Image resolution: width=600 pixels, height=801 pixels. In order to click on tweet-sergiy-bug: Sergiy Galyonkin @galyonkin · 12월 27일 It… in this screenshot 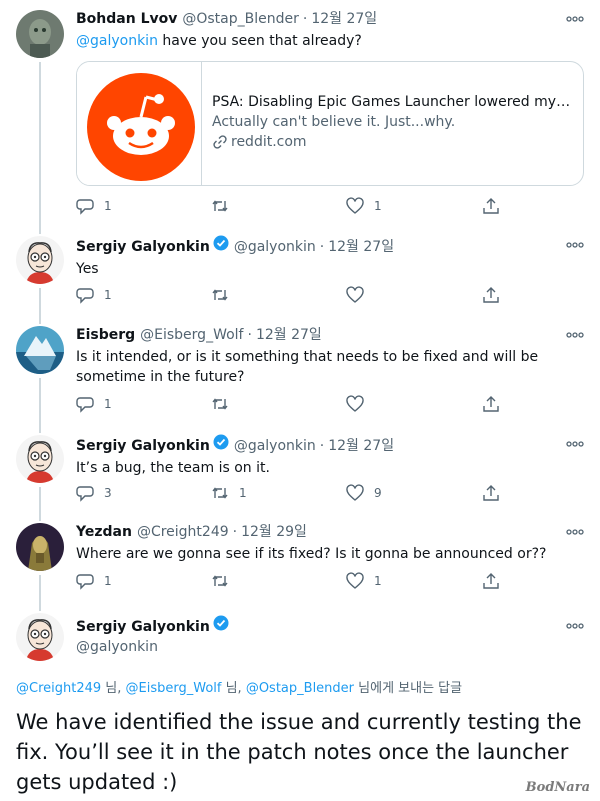, I will do `click(300, 469)`.